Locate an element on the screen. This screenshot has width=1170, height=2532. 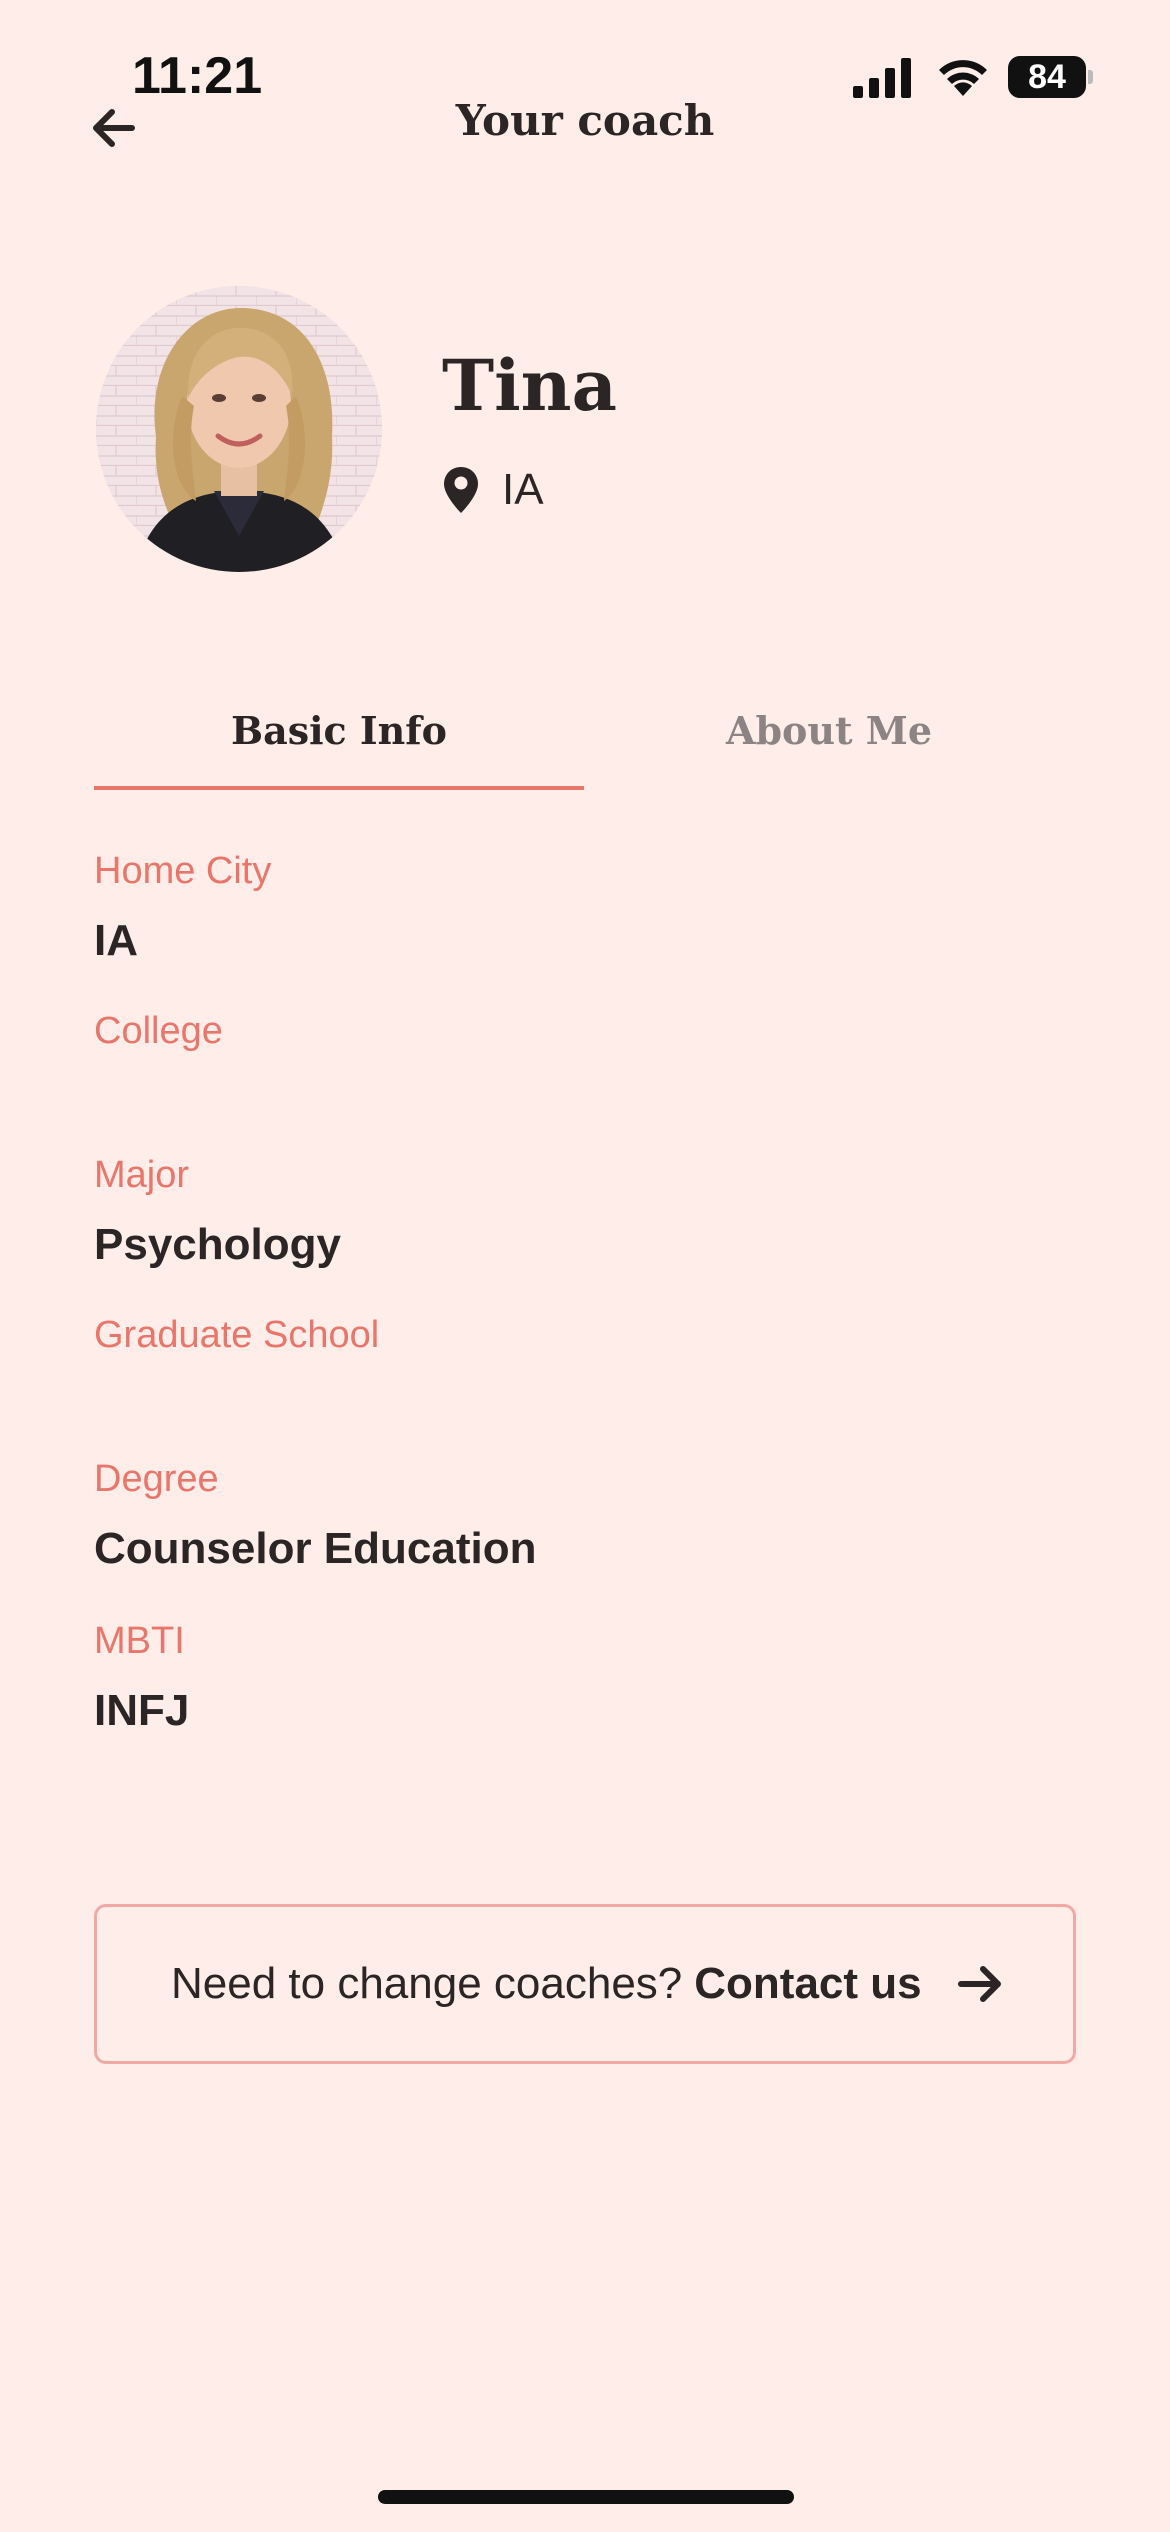
arrow-right-icon is located at coordinates (979, 1984).